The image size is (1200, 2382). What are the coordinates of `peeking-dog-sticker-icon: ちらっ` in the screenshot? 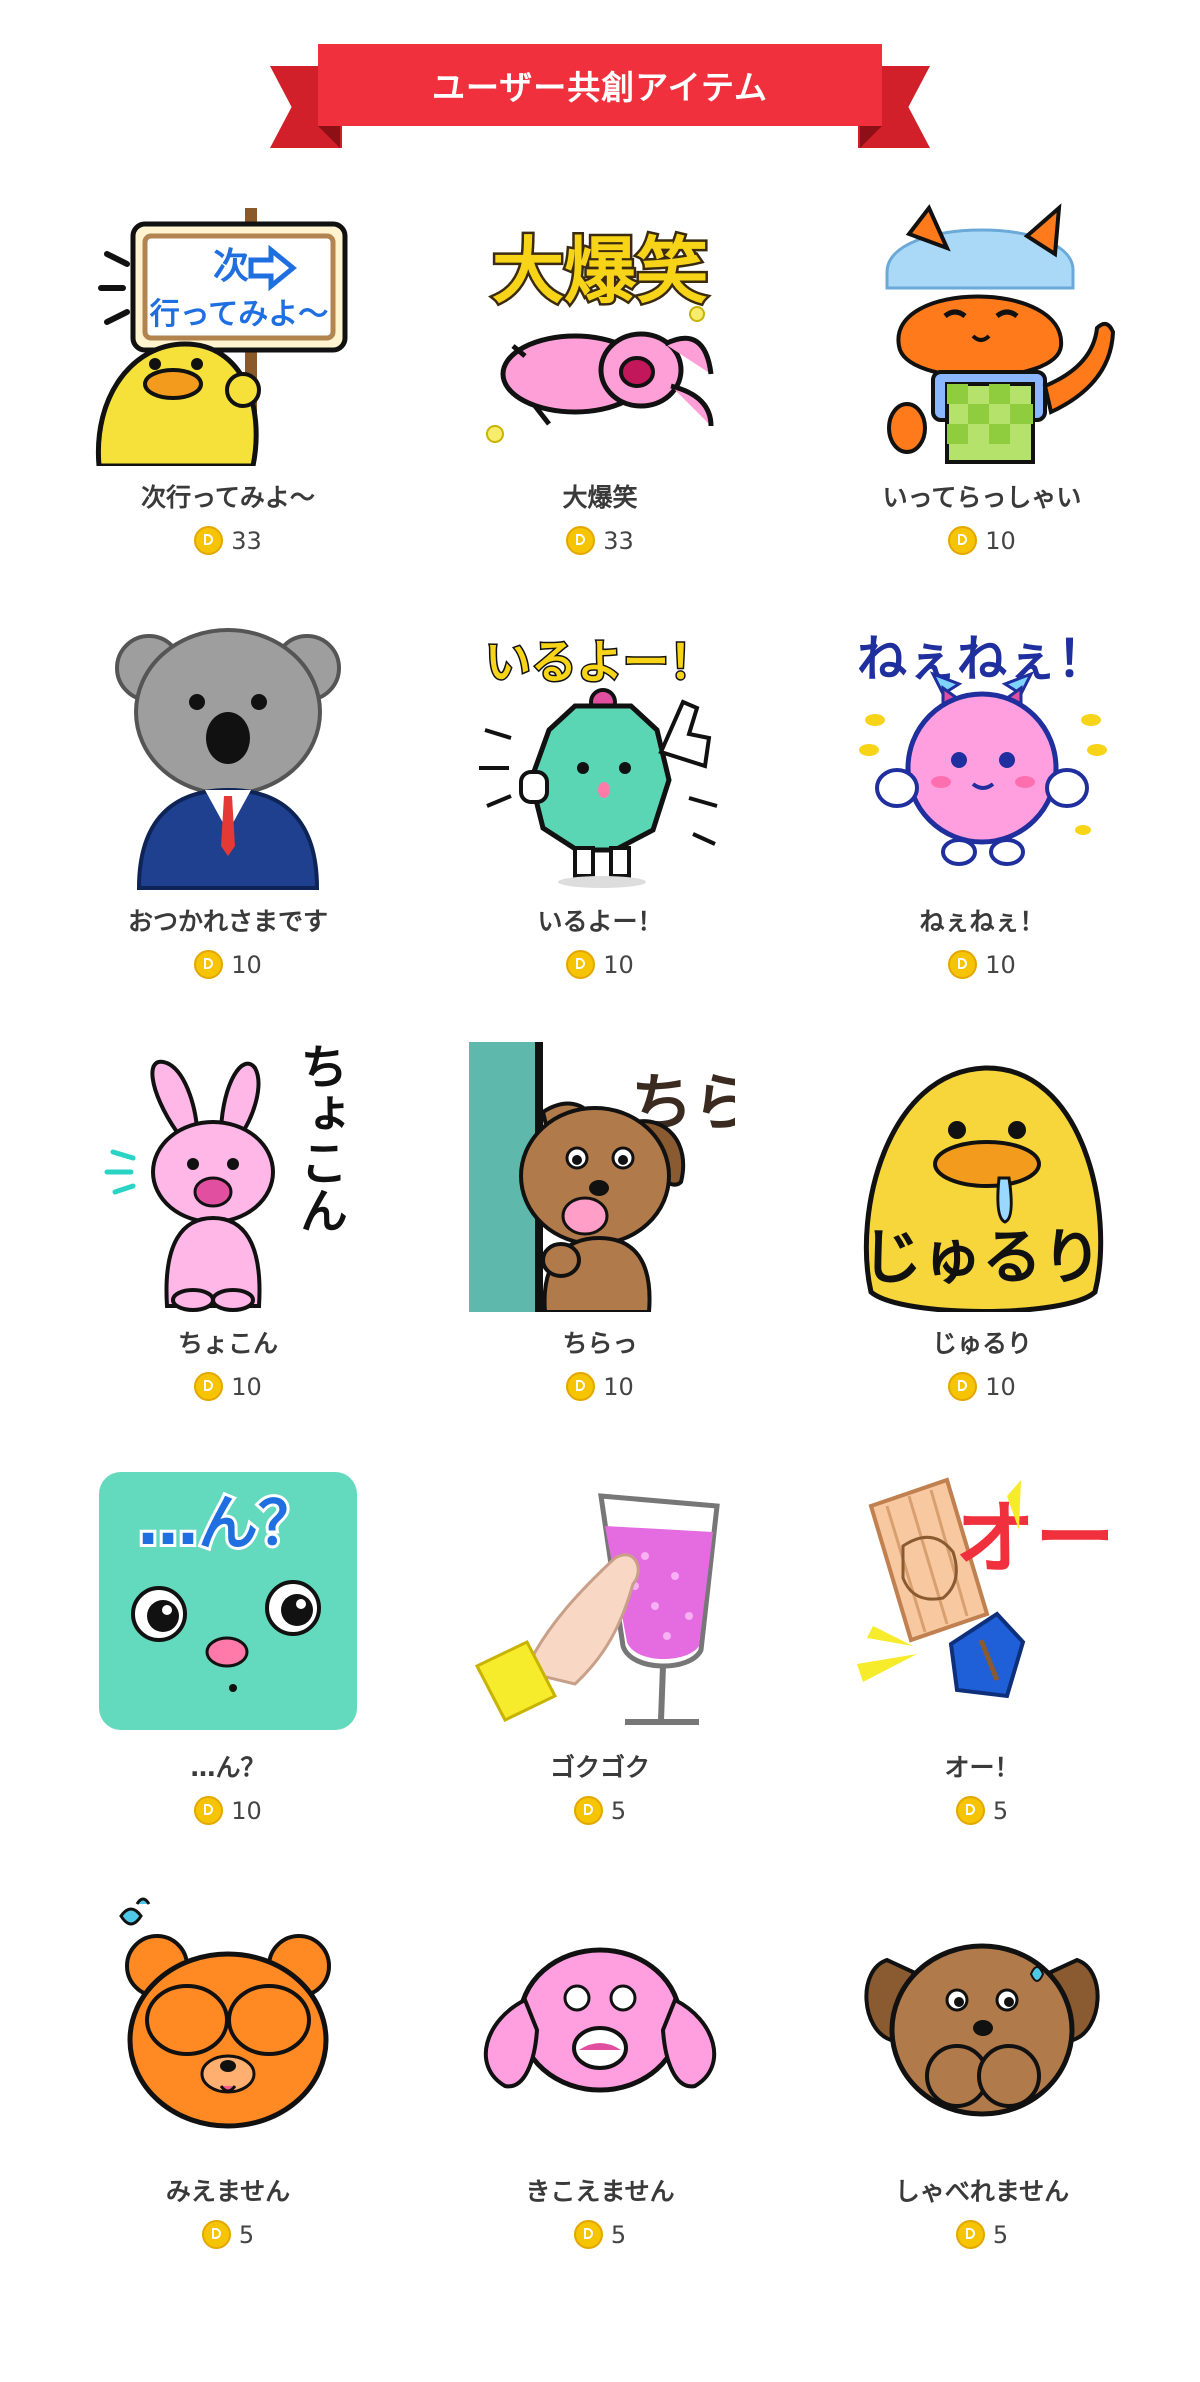 It's located at (602, 1177).